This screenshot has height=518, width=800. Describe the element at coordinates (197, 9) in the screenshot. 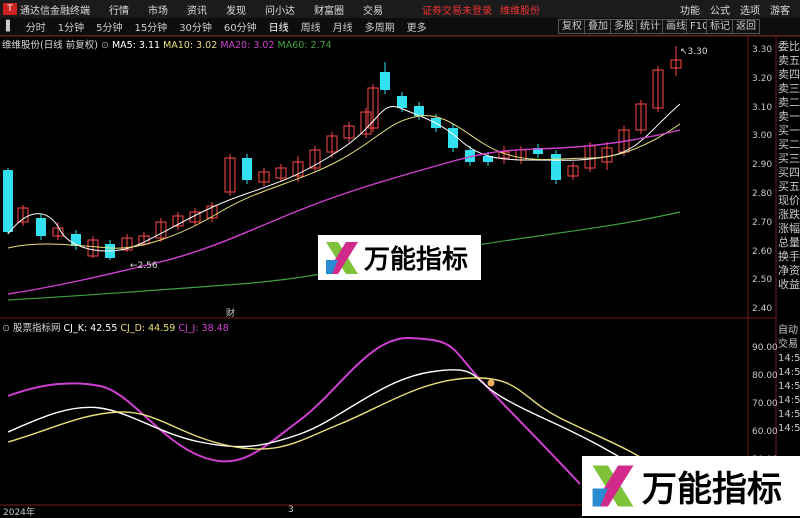

I see `menu-item: 资讯` at that location.